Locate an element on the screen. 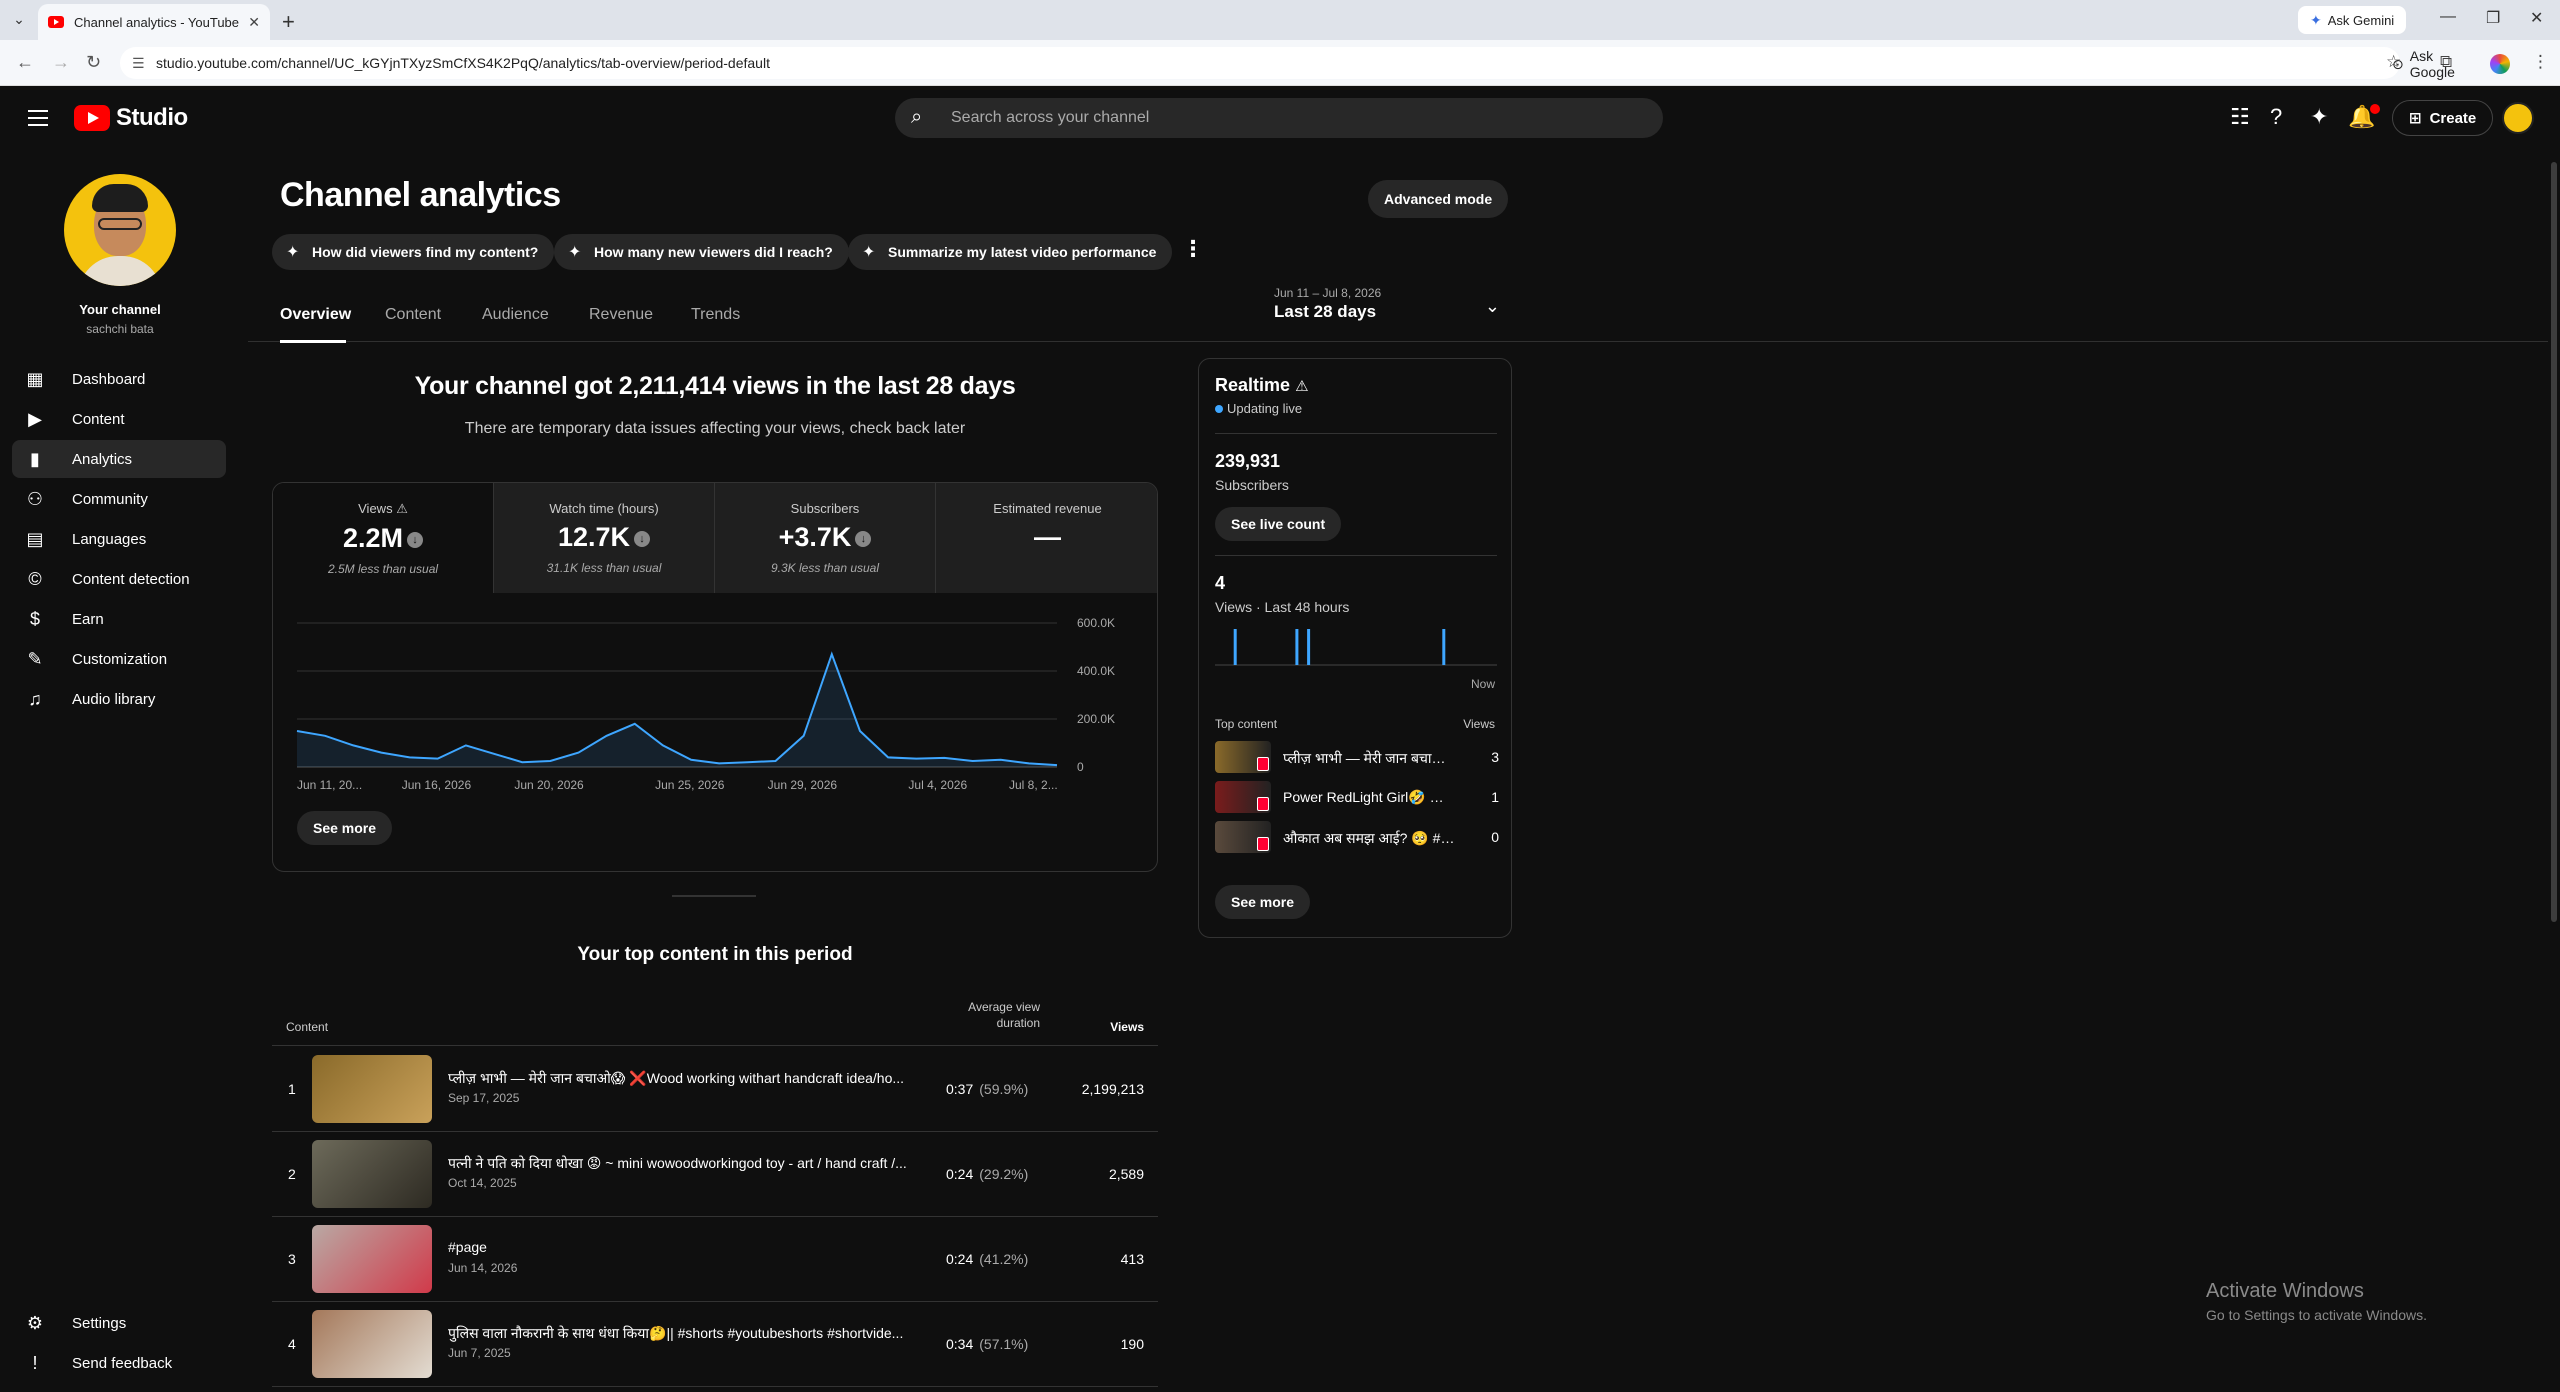 This screenshot has width=2560, height=1392. suggestion-chip-summarize: ✦ Summarize my latest video performance is located at coordinates (1010, 252).